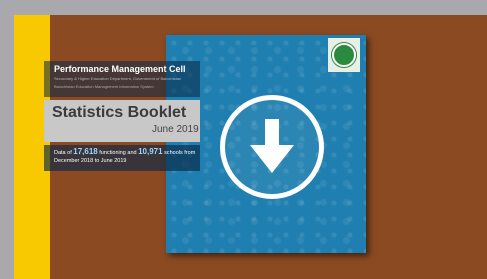  What do you see at coordinates (119, 112) in the screenshot?
I see `booklet-title: Statistics Booklet` at bounding box center [119, 112].